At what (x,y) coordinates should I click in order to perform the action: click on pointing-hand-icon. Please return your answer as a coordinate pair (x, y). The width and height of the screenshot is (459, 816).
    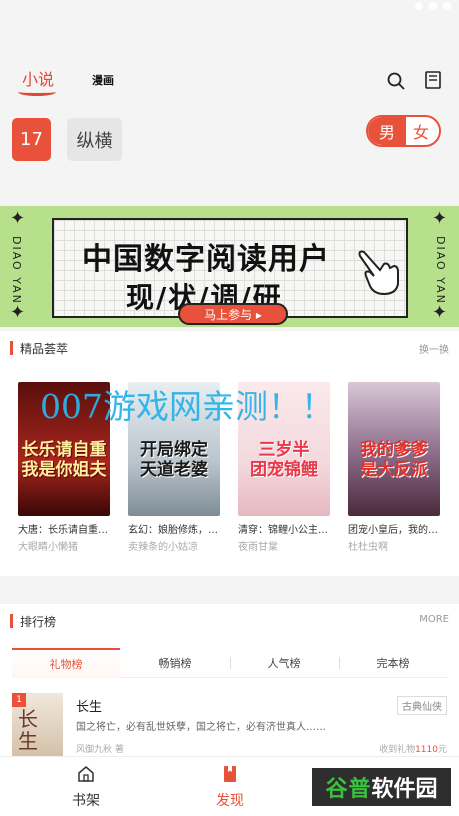
    Looking at the image, I should click on (378, 273).